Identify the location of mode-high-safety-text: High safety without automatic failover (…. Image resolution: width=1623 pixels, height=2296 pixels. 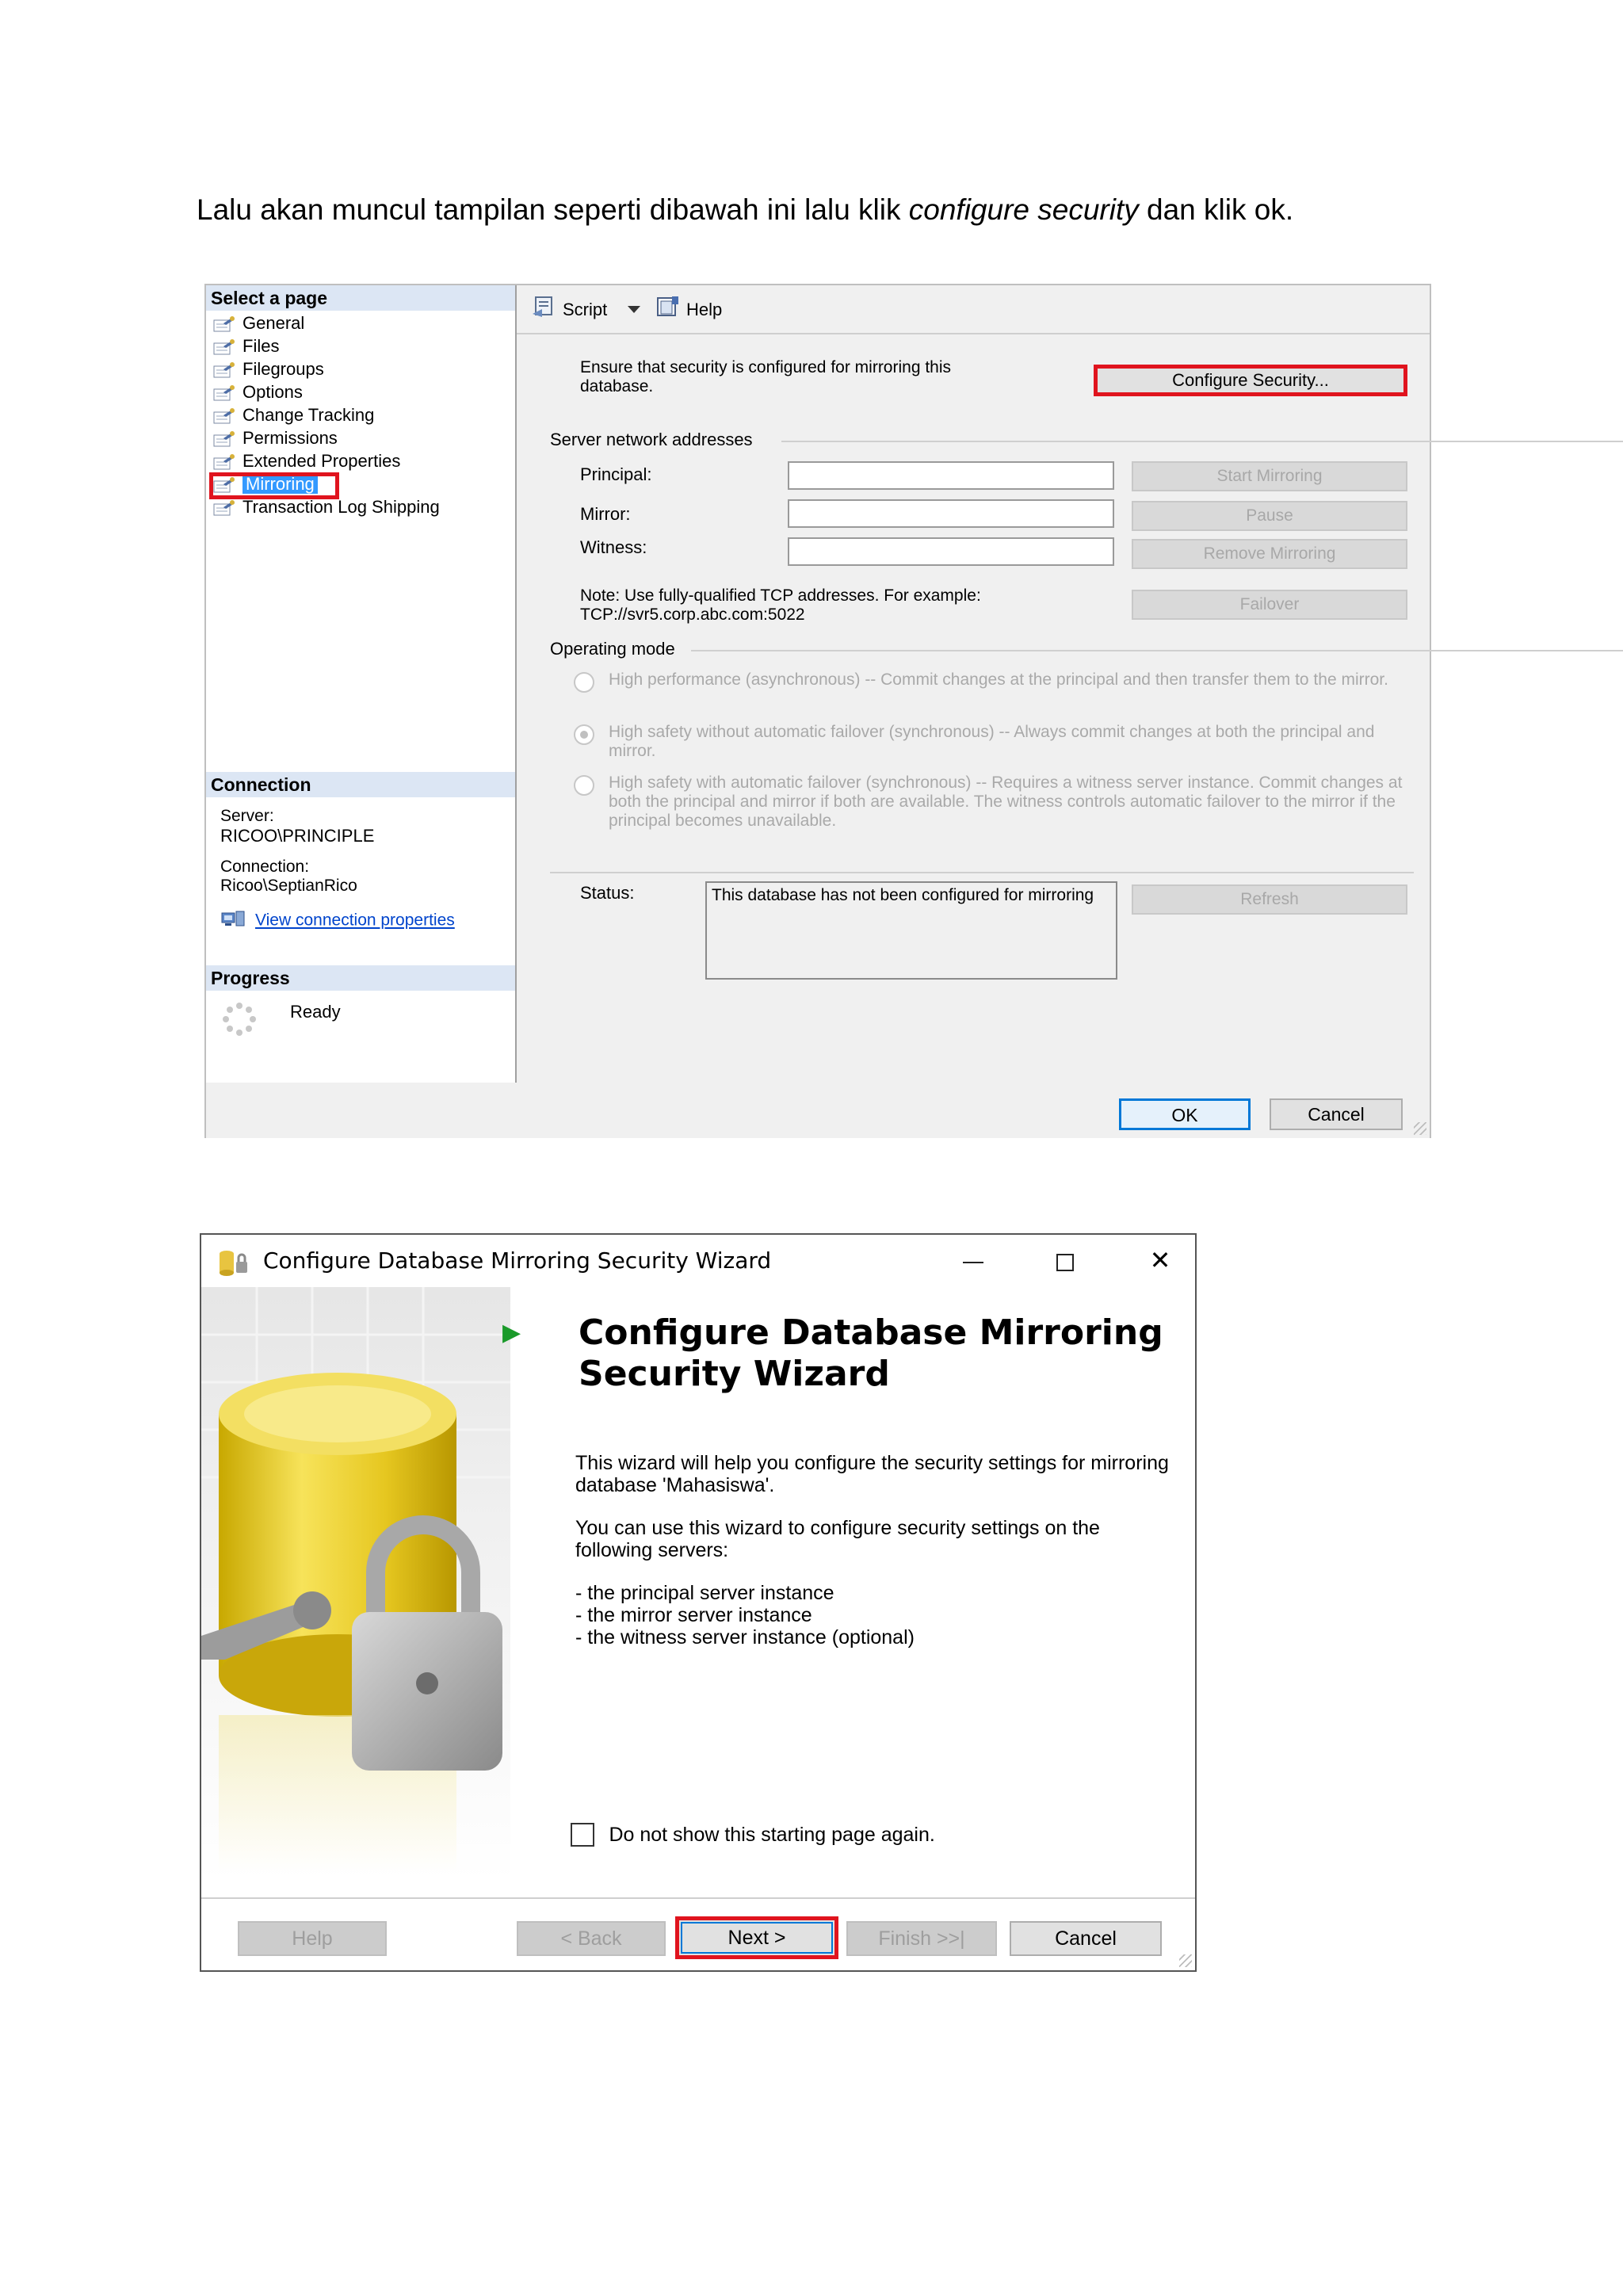
(992, 741).